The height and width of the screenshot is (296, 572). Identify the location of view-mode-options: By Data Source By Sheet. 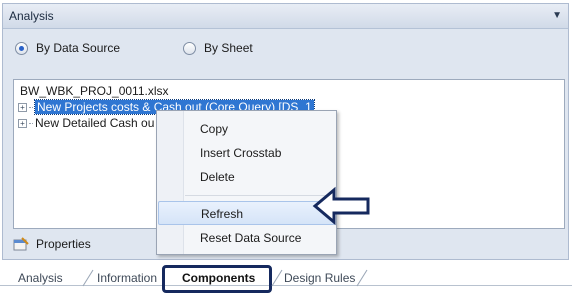
(285, 49).